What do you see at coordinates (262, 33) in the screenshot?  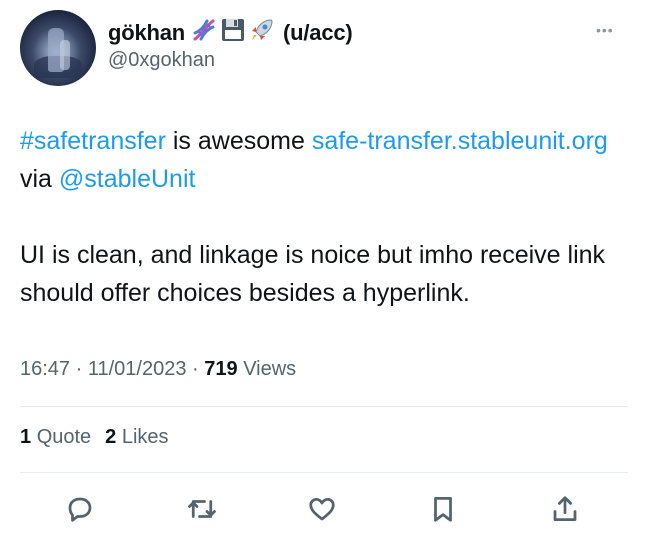 I see `rocket-icon` at bounding box center [262, 33].